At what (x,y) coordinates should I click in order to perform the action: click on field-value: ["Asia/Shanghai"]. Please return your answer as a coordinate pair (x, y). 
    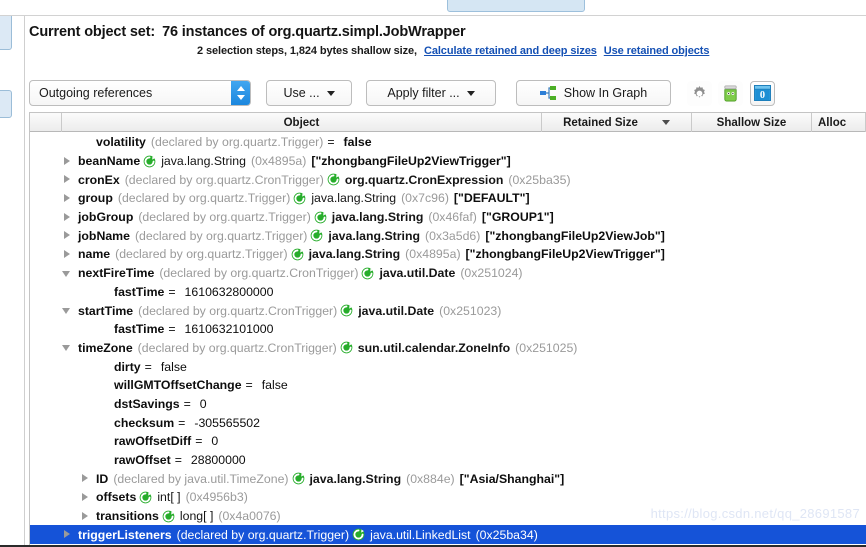
    Looking at the image, I should click on (512, 478).